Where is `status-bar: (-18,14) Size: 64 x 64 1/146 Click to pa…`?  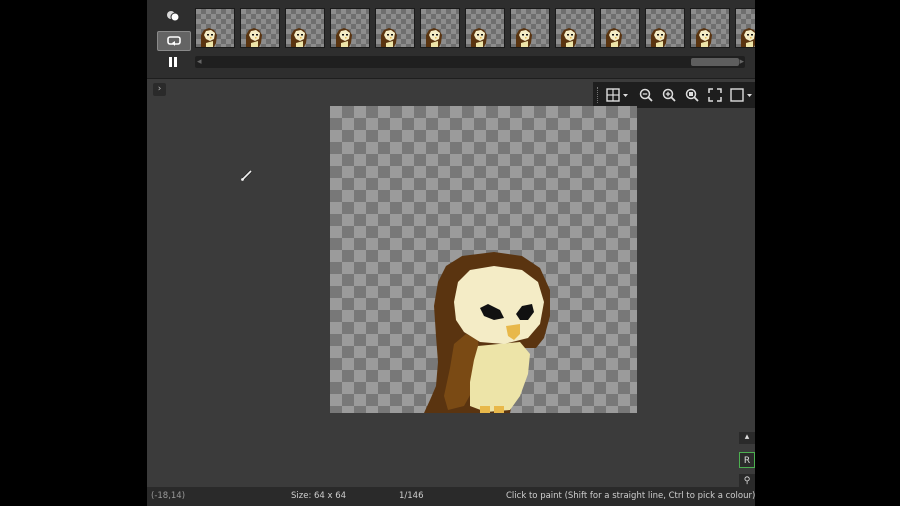
status-bar: (-18,14) Size: 64 x 64 1/146 Click to pa… is located at coordinates (451, 496).